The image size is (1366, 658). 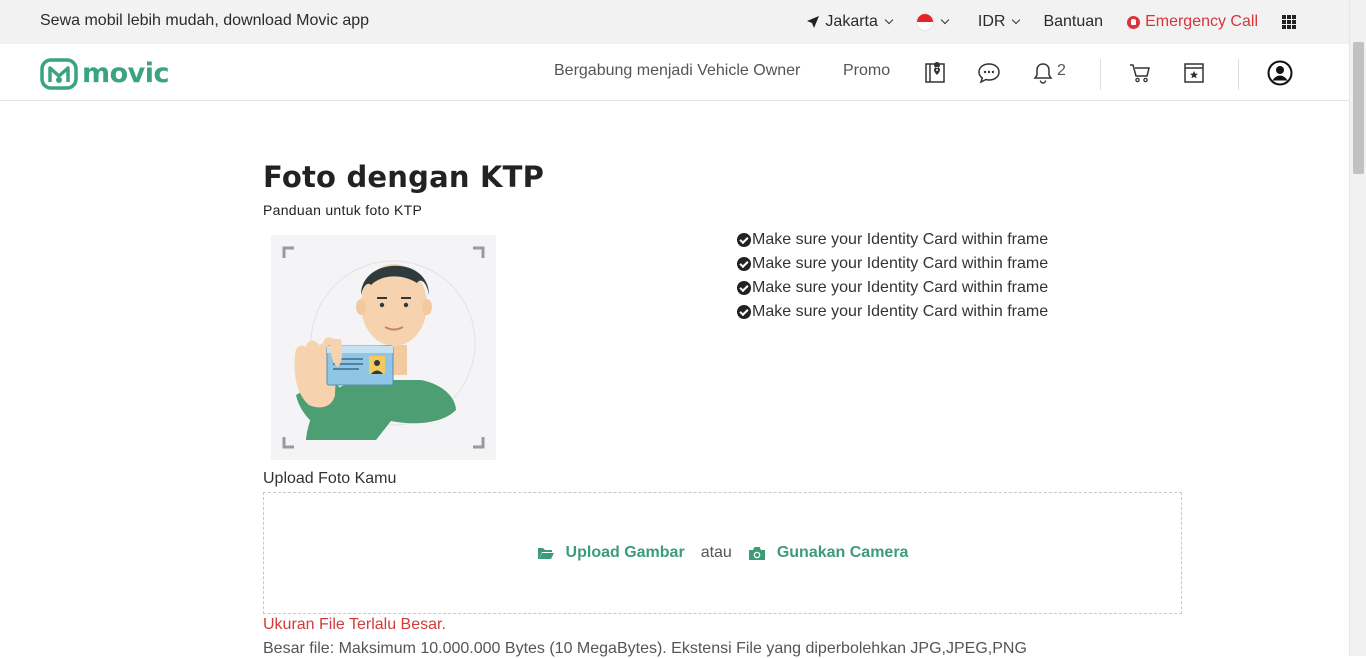 I want to click on scrollbar-thumb, so click(x=1358, y=108).